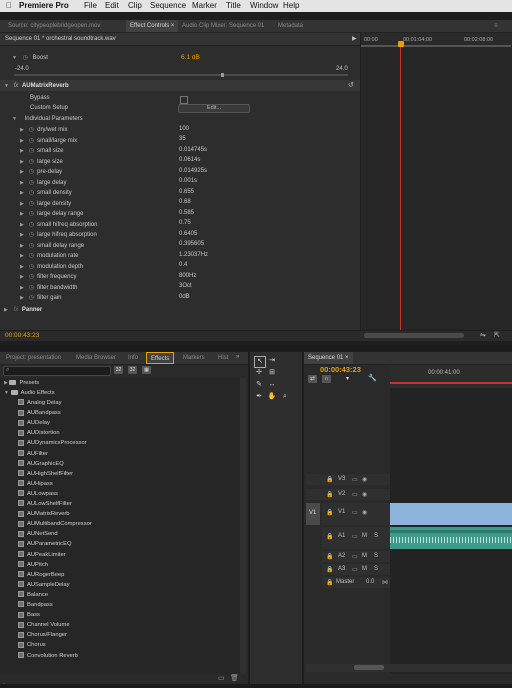 The image size is (512, 688). Describe the element at coordinates (33, 358) in the screenshot. I see `tab-project: Project: presentation` at that location.